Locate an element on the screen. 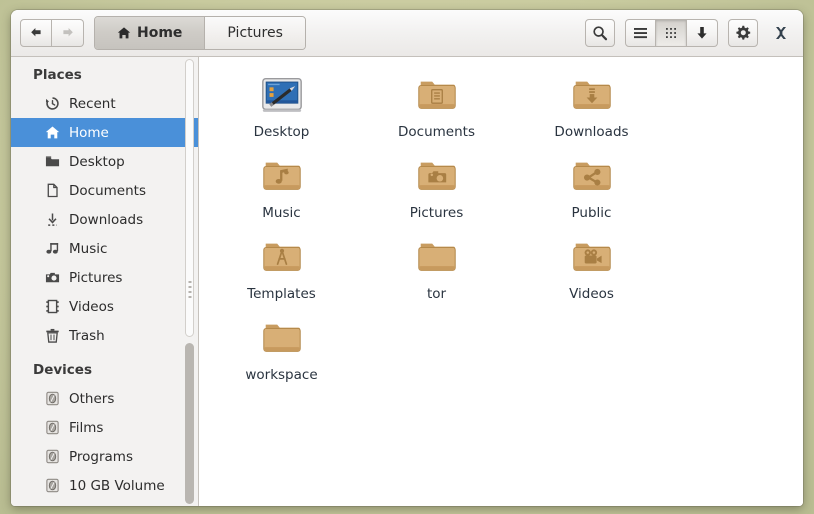  download-icon is located at coordinates (52, 220).